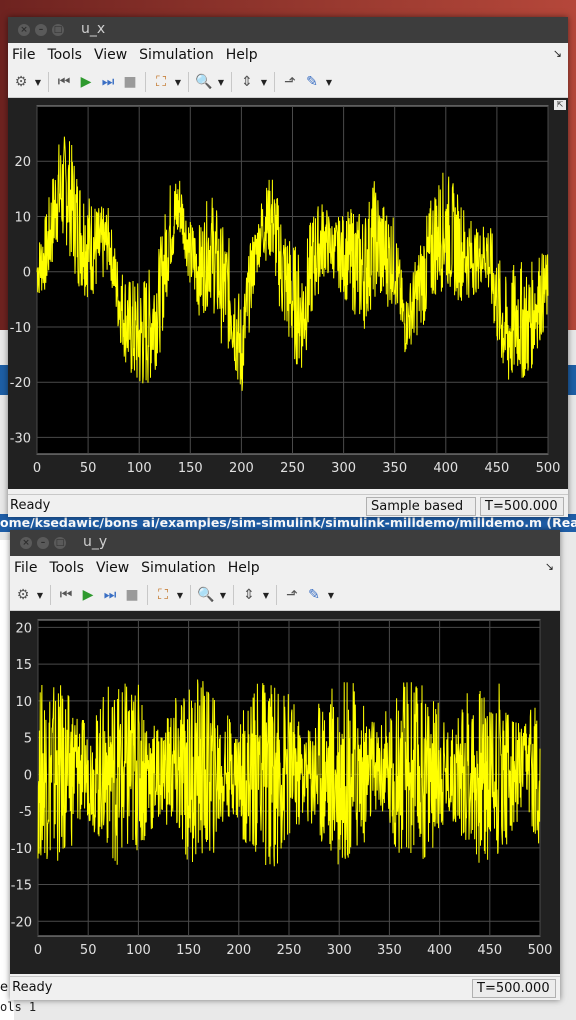 This screenshot has height=1020, width=576. Describe the element at coordinates (38, 950) in the screenshot. I see `x-tick-label: 0` at that location.